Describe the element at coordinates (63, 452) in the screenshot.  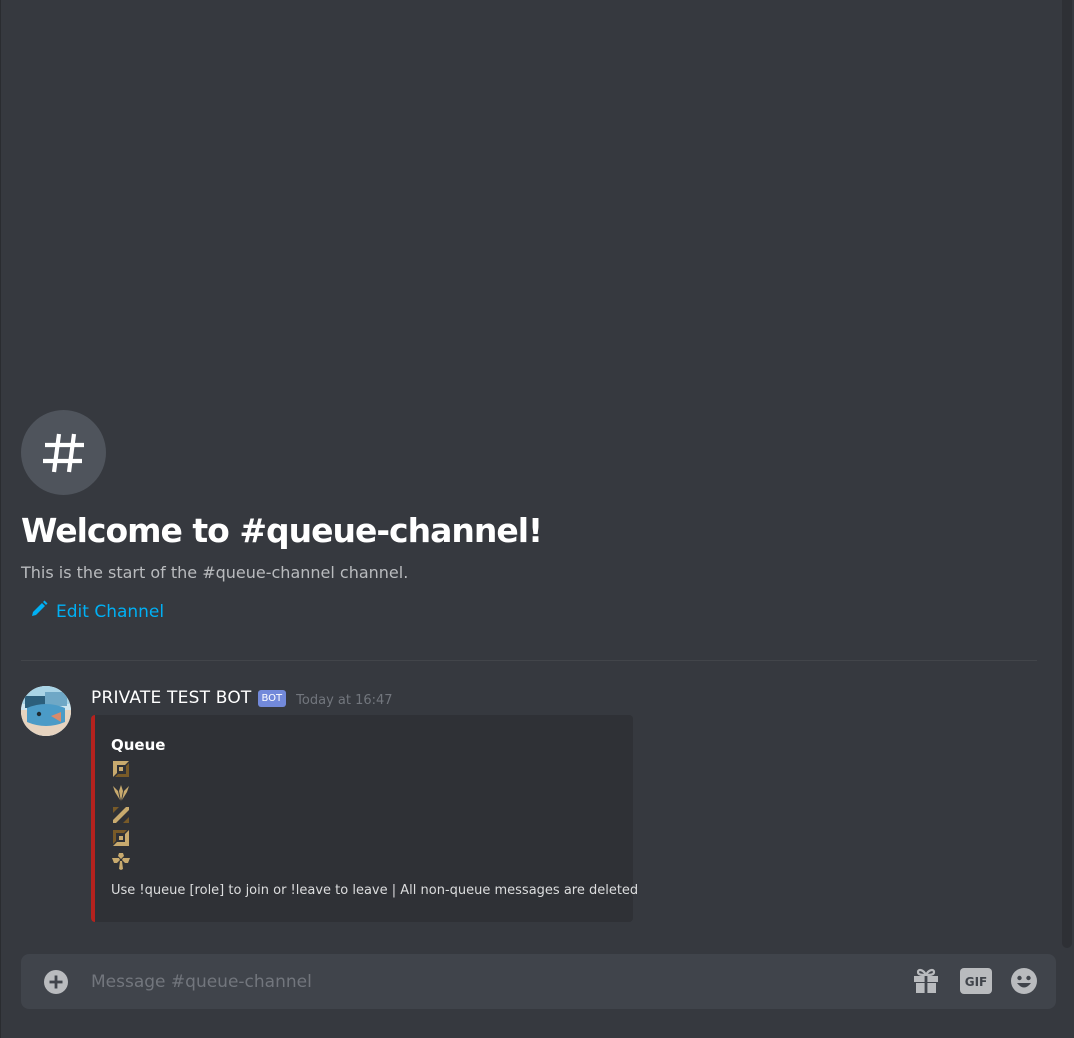
I see `channel-hash-icon` at that location.